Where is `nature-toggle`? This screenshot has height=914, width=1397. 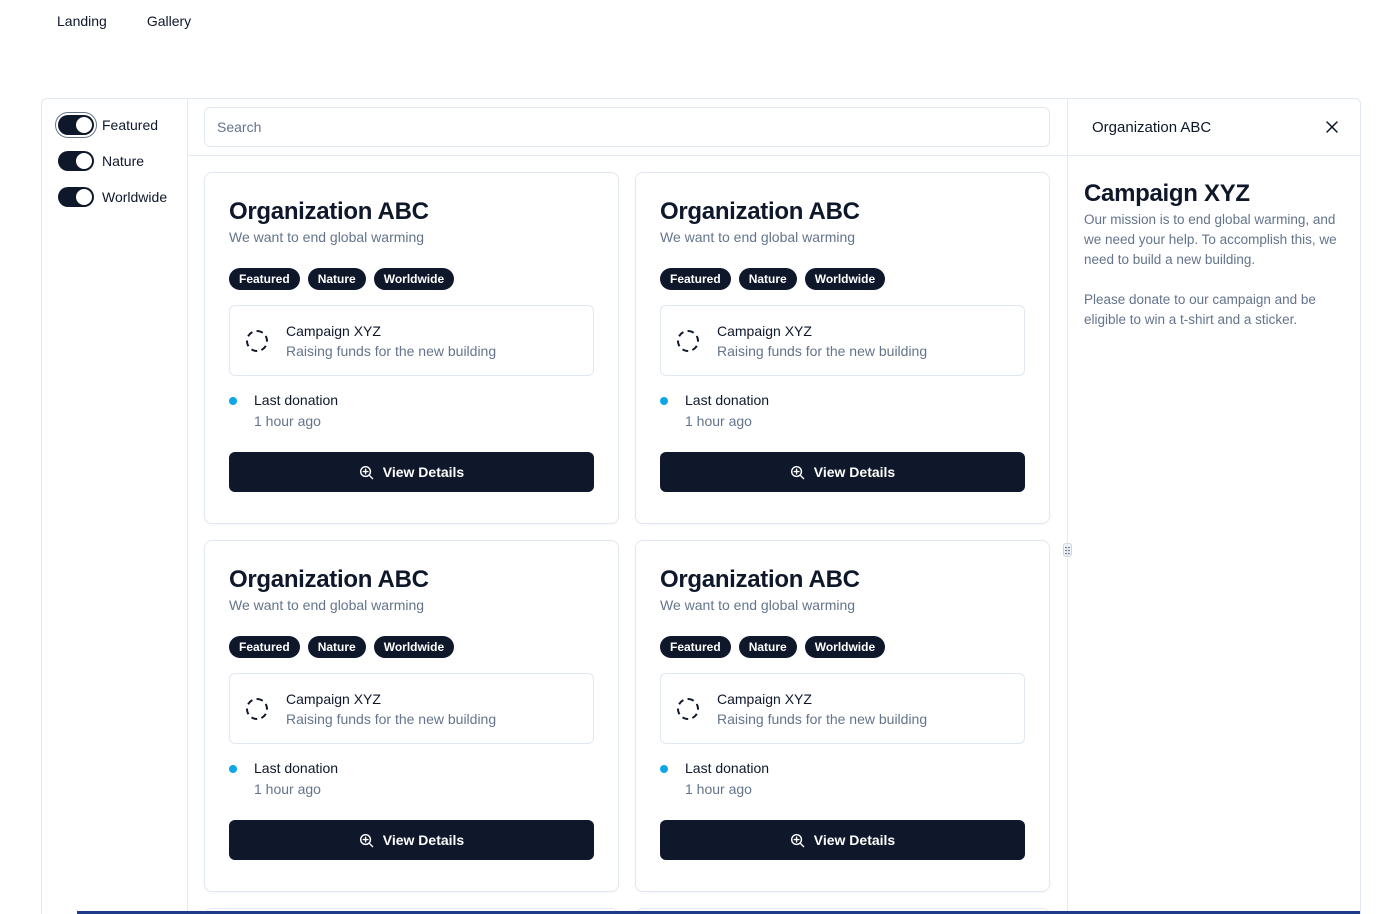 nature-toggle is located at coordinates (76, 161).